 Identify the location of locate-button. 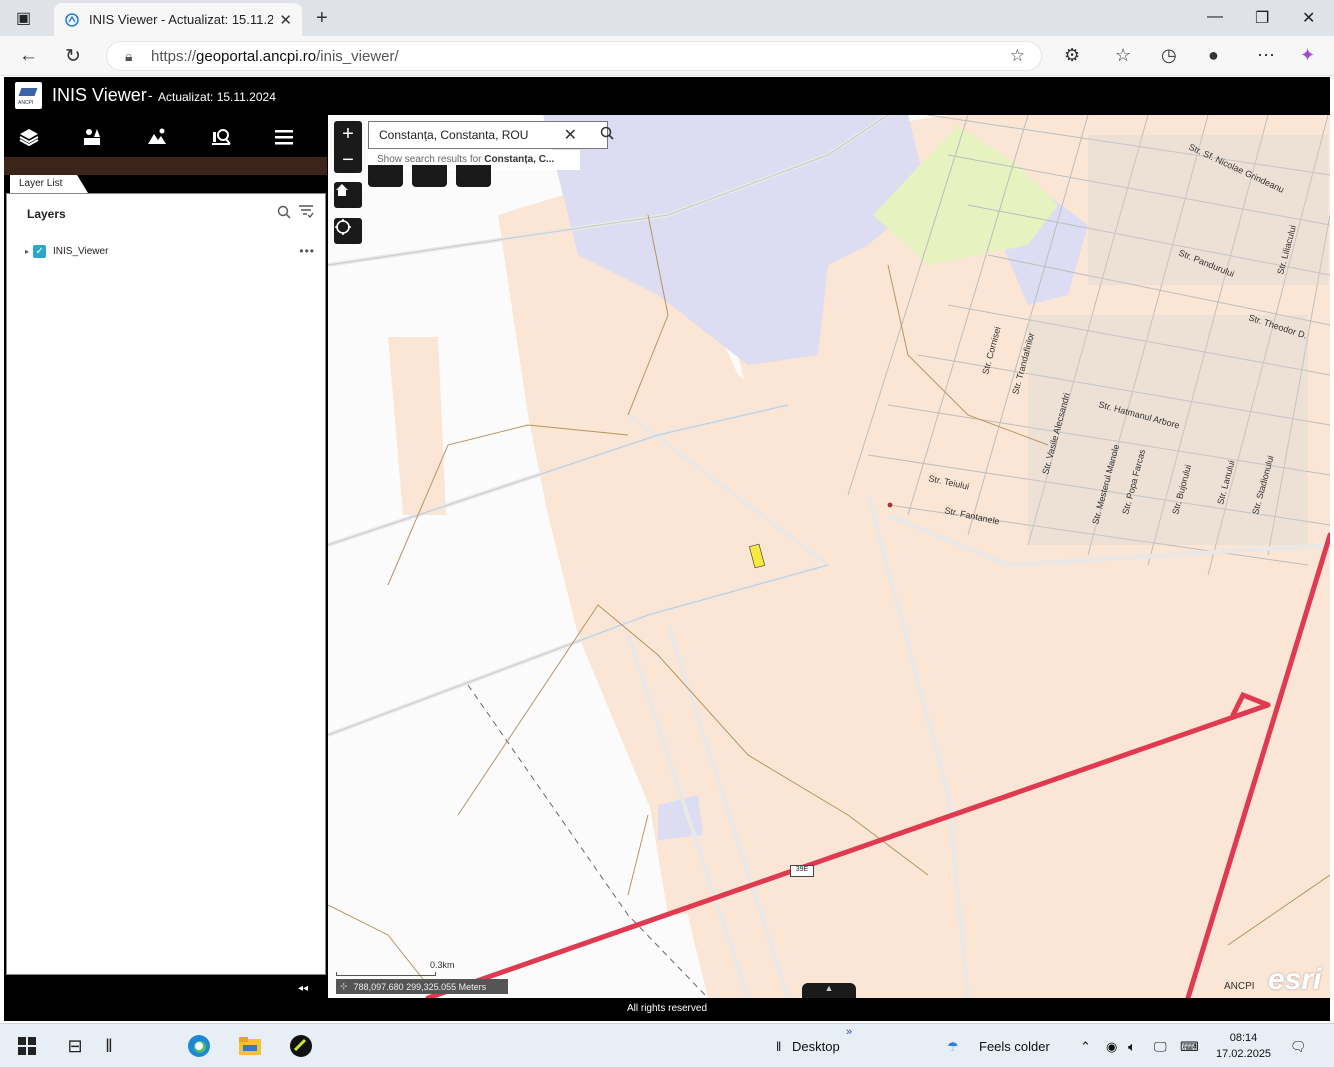
(348, 231).